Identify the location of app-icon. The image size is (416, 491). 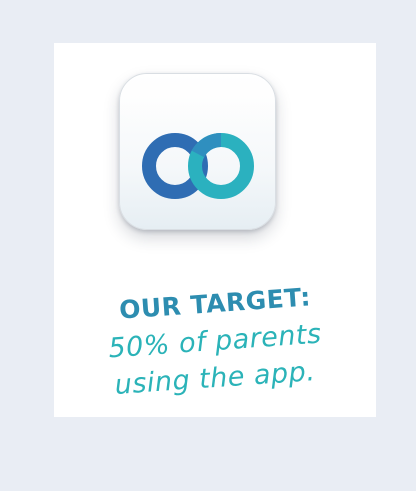
(197, 151).